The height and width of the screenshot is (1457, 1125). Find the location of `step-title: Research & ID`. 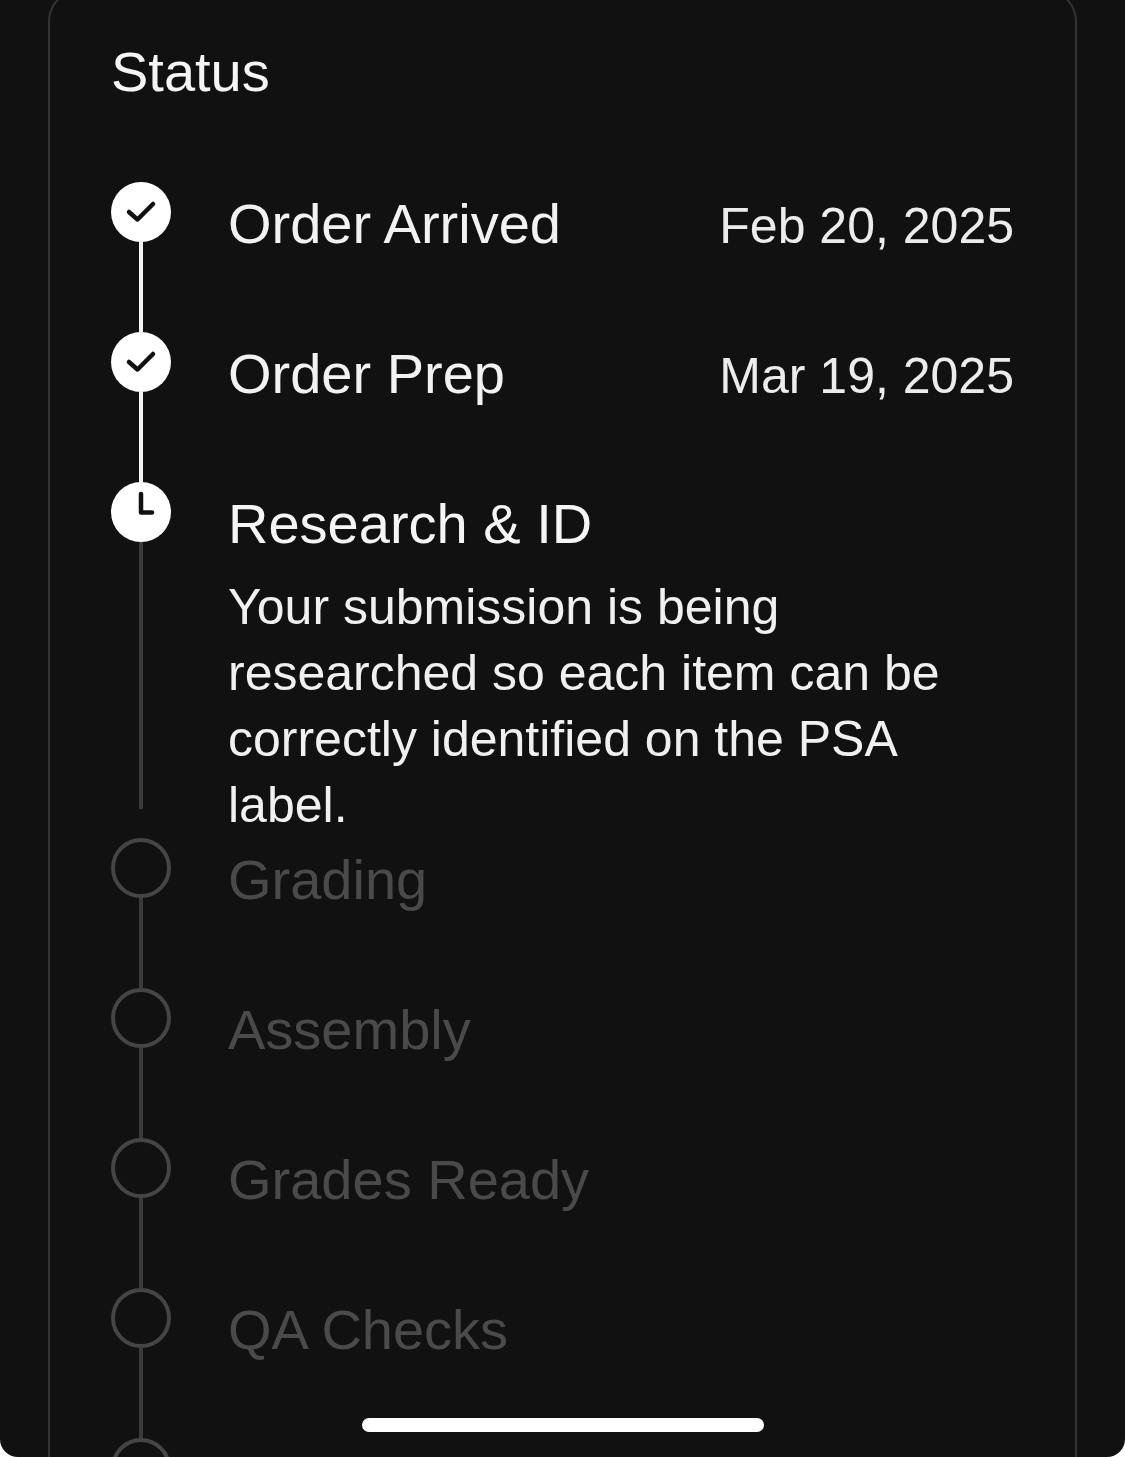

step-title: Research & ID is located at coordinates (410, 524).